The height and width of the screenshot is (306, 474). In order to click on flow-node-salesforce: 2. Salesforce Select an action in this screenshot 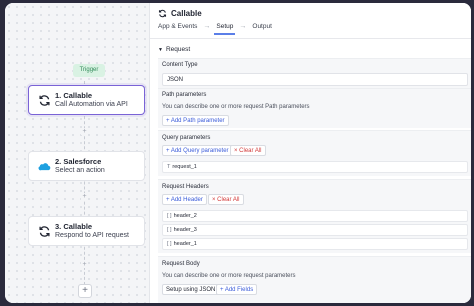, I will do `click(86, 166)`.